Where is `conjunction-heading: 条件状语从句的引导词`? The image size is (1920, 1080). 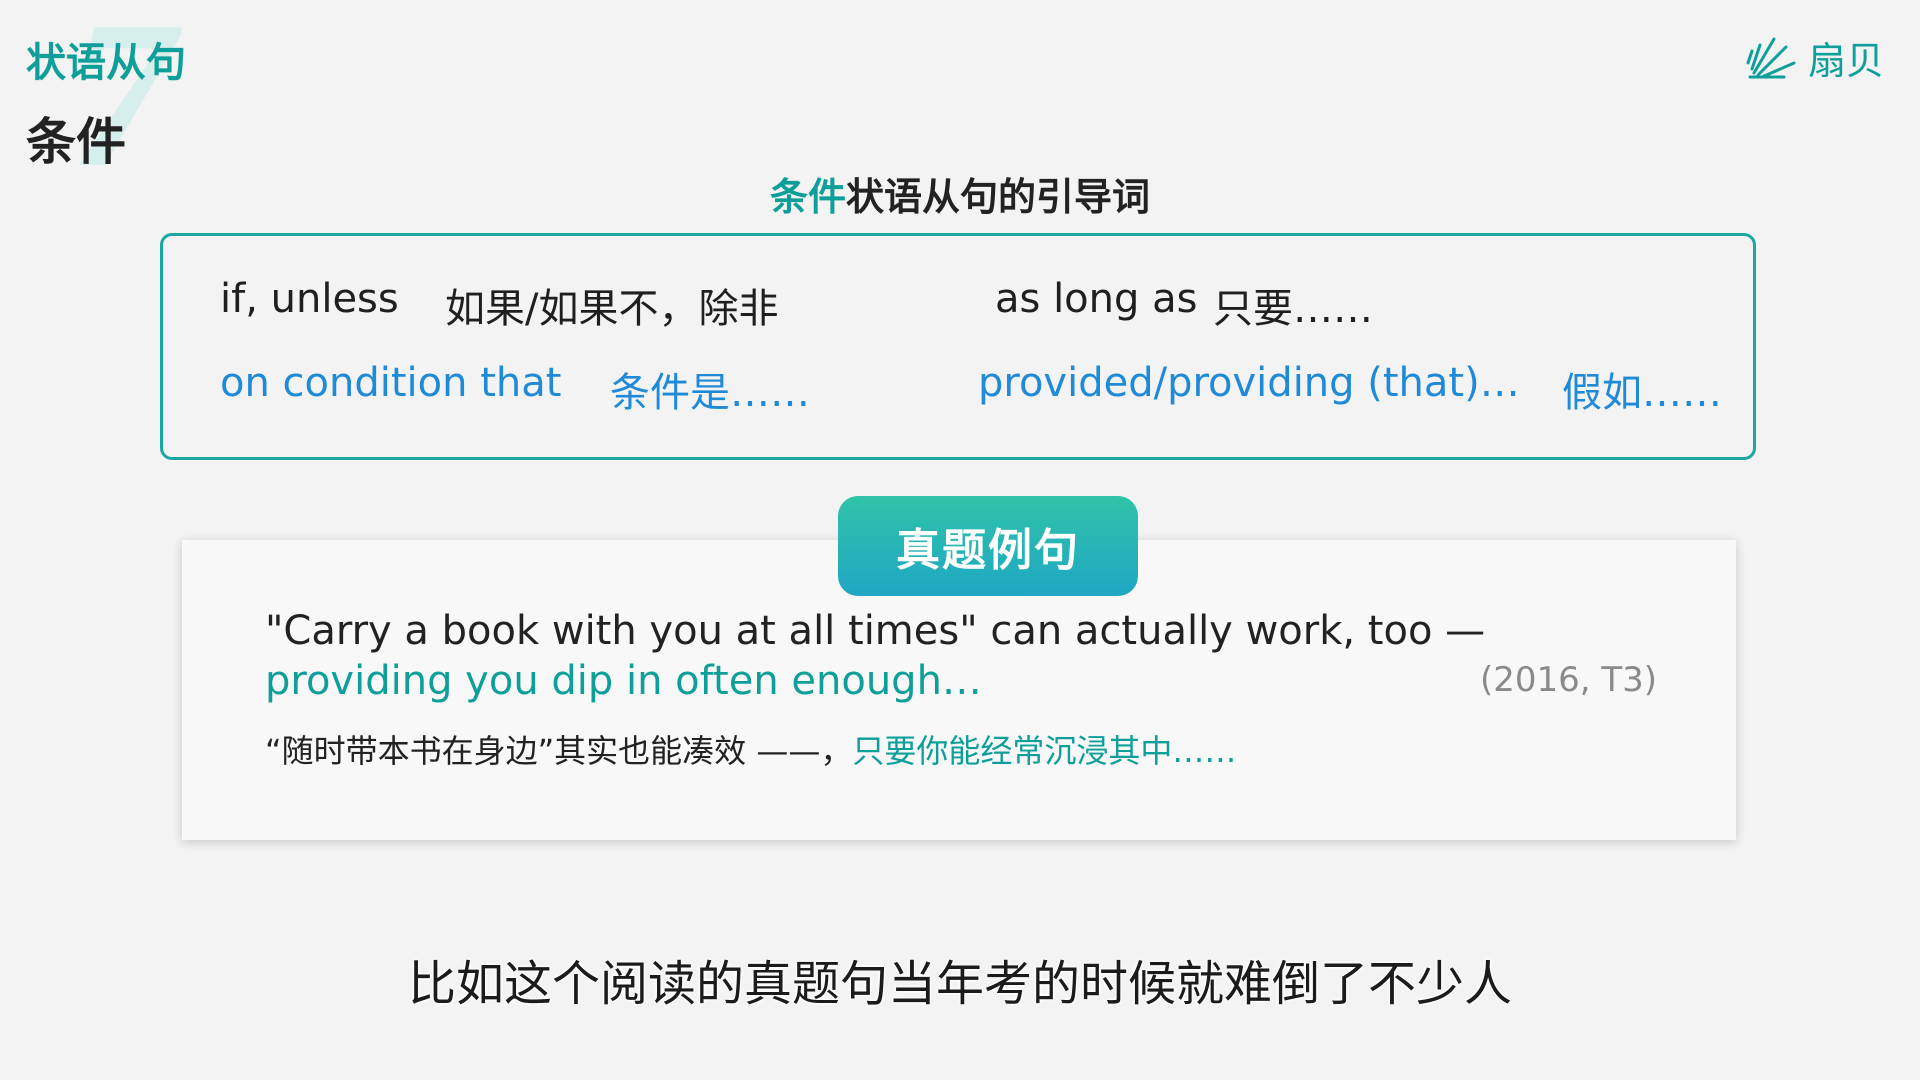 conjunction-heading: 条件状语从句的引导词 is located at coordinates (960, 193).